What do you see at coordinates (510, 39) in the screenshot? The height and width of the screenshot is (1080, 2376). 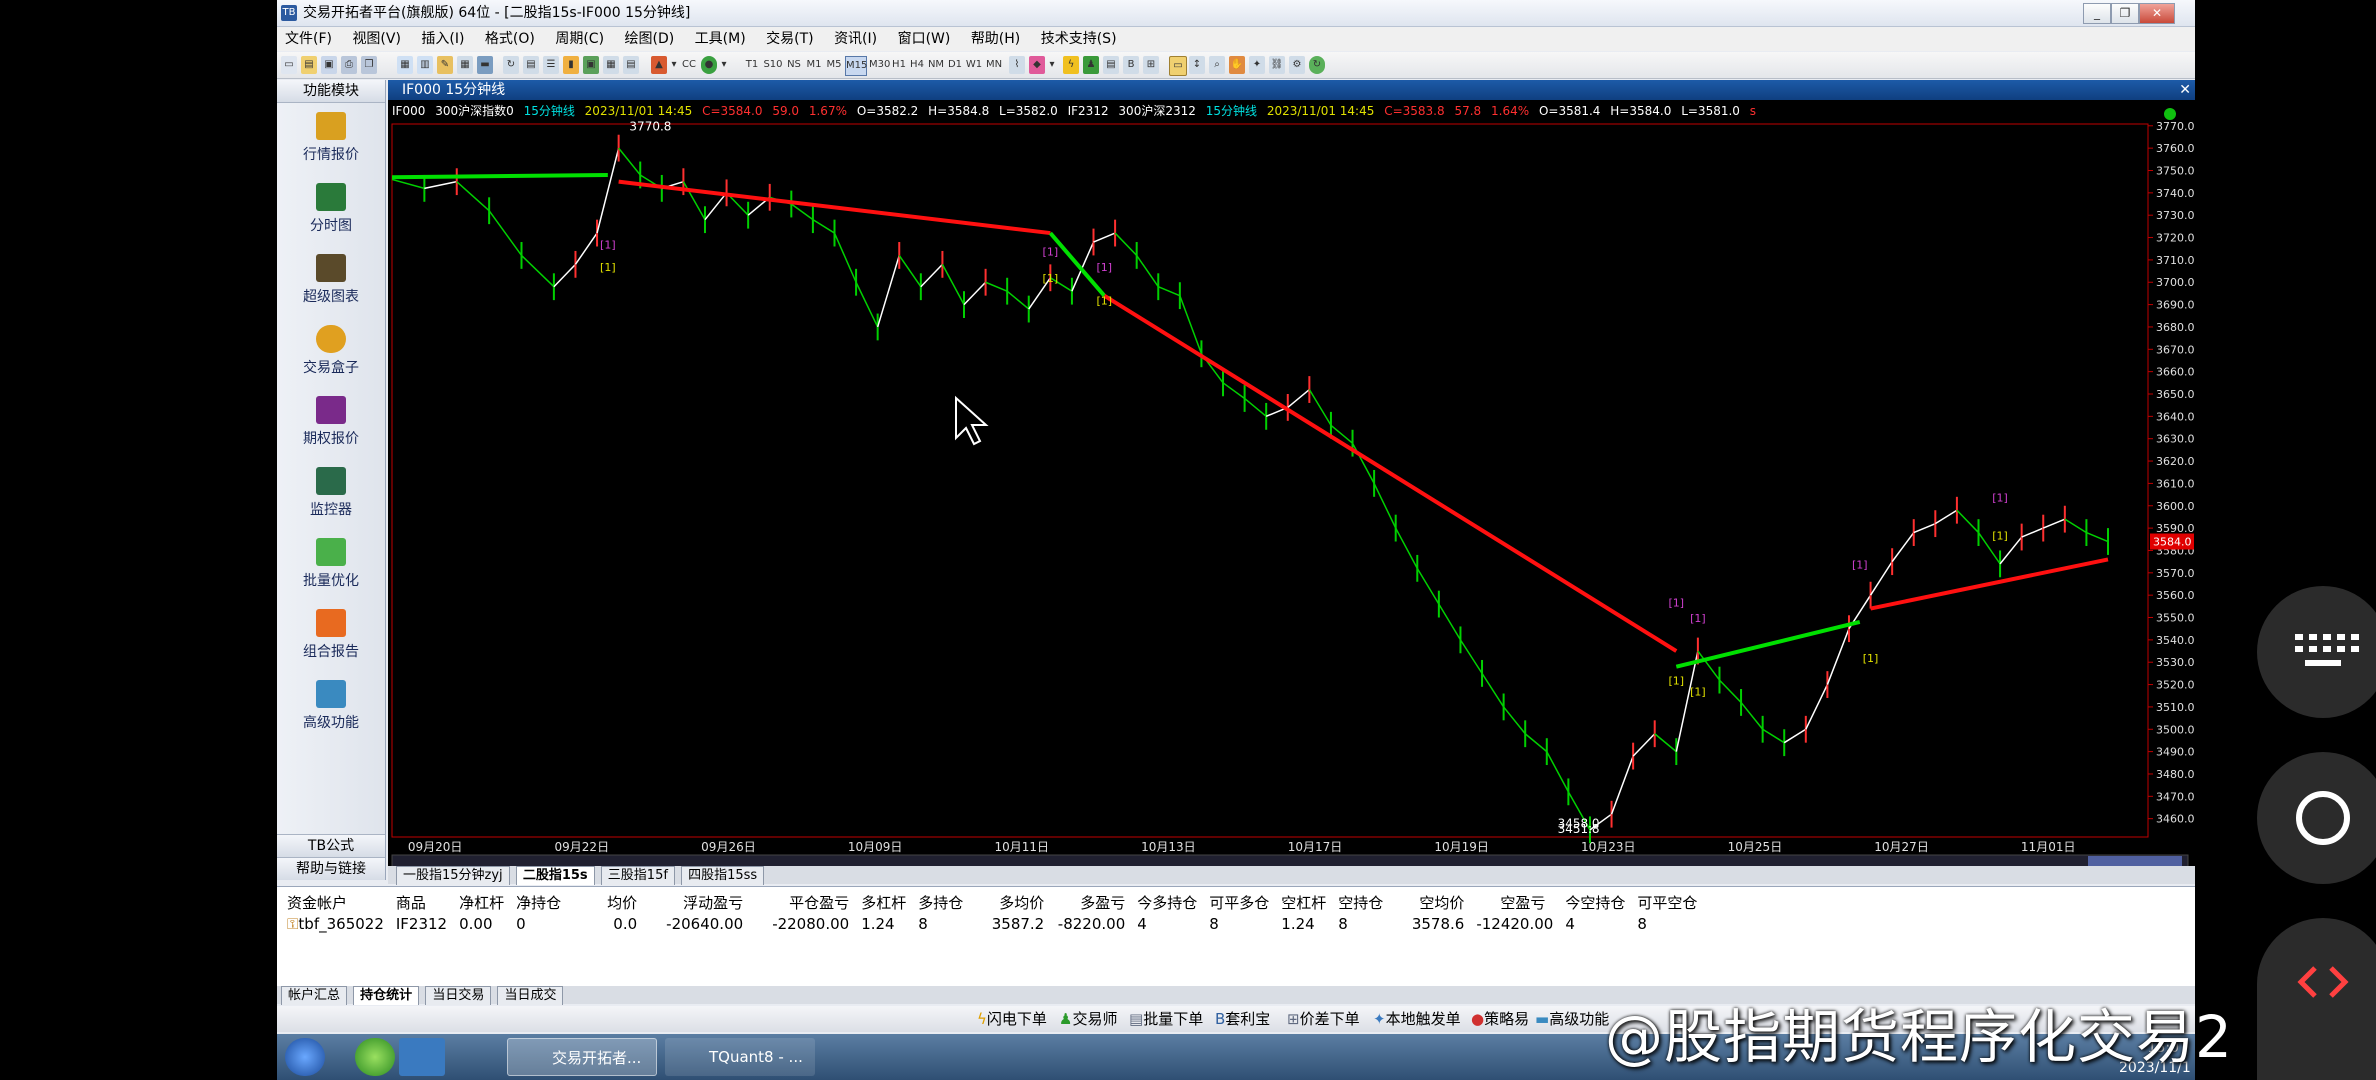 I see `menu-format: 格式(O)` at bounding box center [510, 39].